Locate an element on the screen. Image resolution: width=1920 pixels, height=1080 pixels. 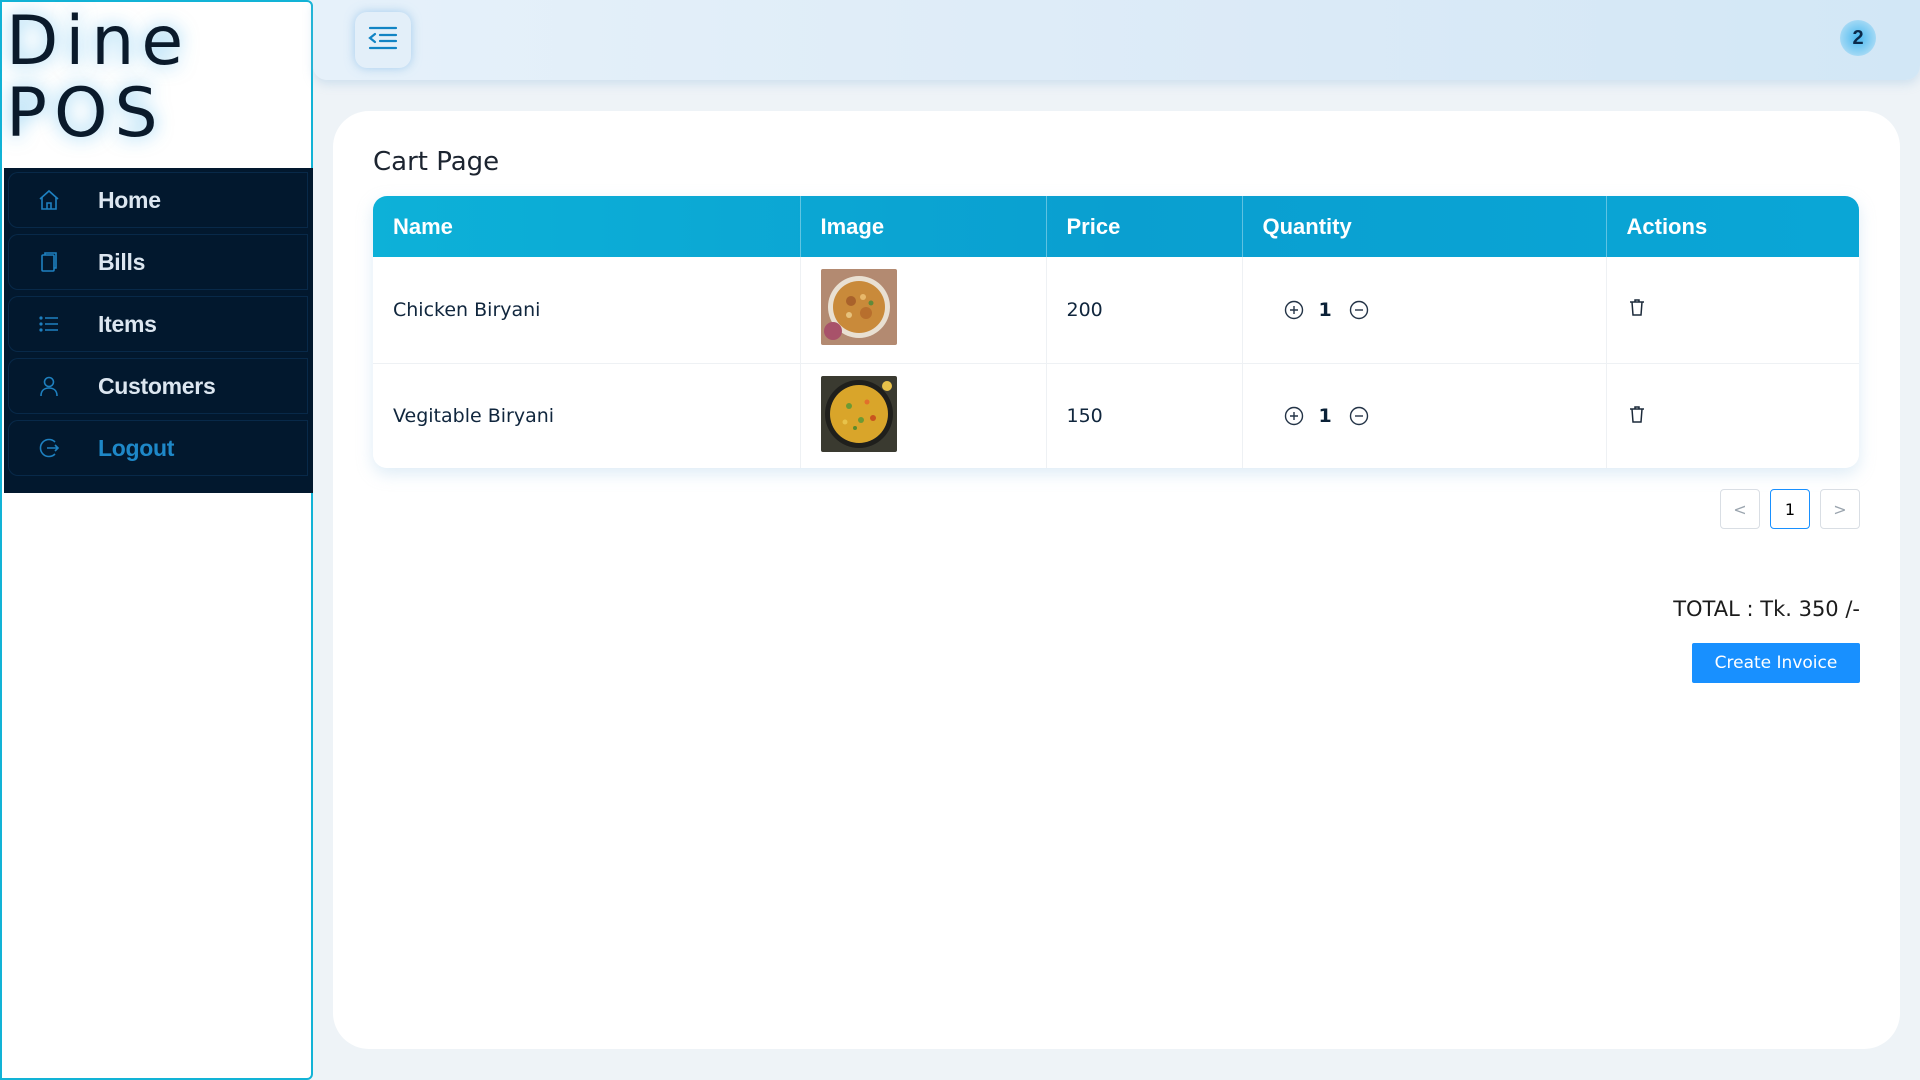
logout-icon is located at coordinates (49, 448).